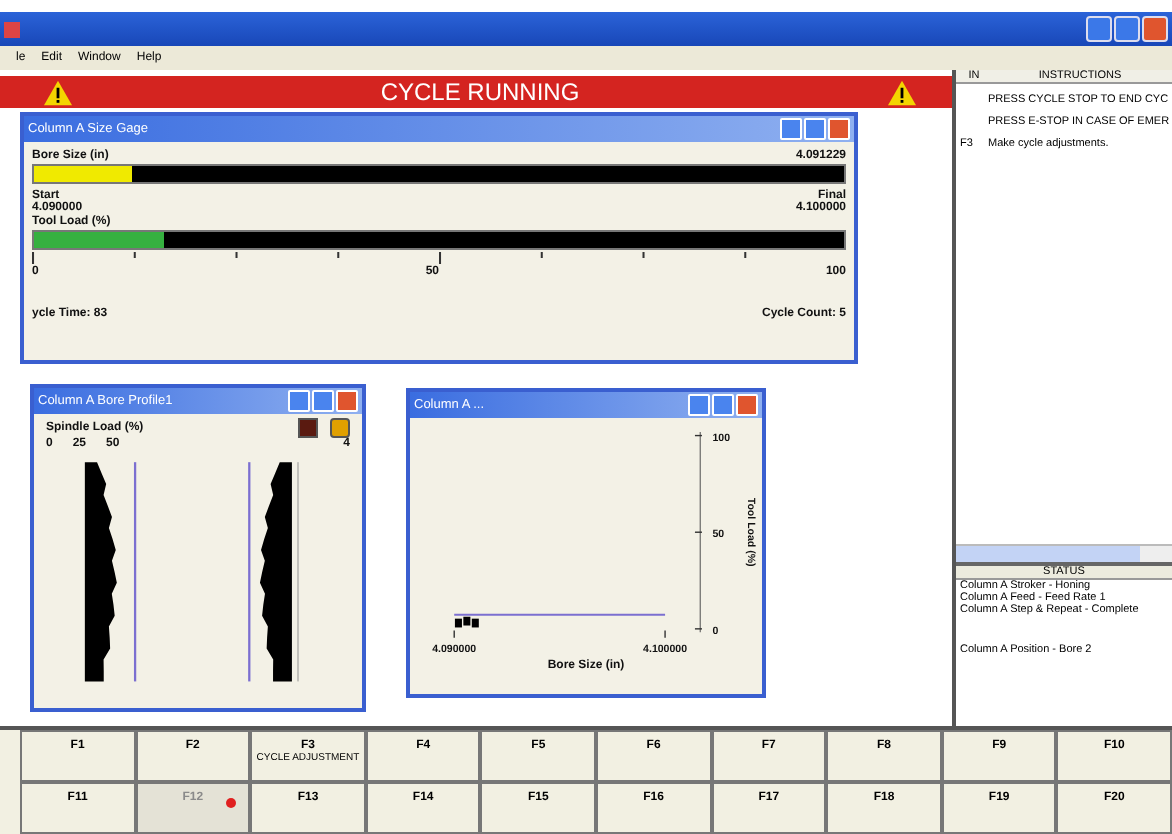 The height and width of the screenshot is (834, 1172). I want to click on maximize-button, so click(1127, 29).